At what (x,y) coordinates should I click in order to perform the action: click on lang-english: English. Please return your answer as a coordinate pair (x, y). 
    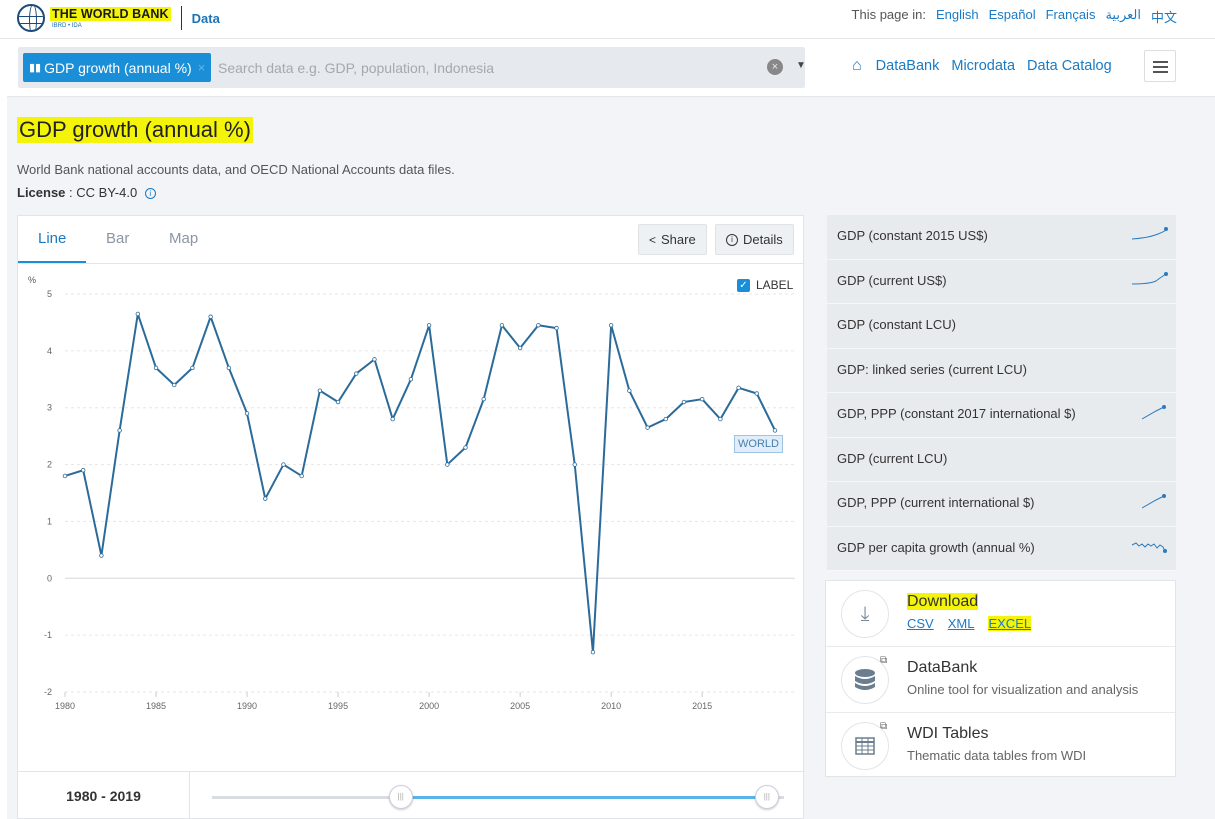
    Looking at the image, I should click on (957, 16).